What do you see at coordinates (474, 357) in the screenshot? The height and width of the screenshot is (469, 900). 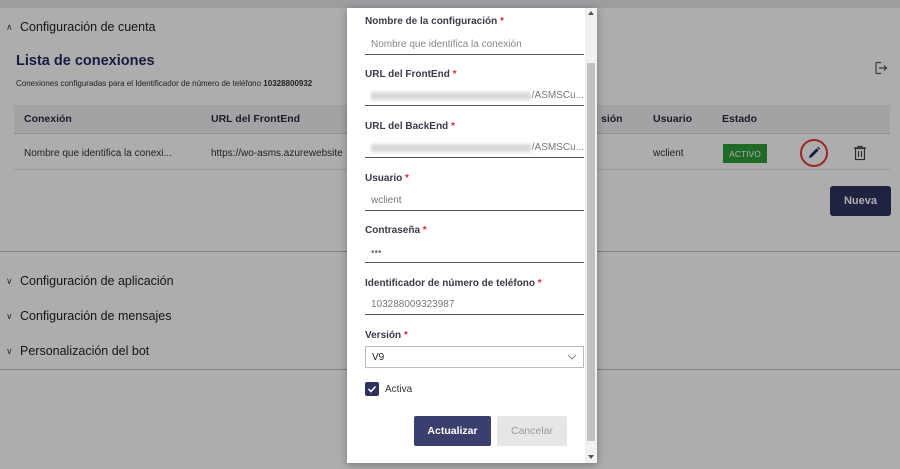 I see `version-select: V9` at bounding box center [474, 357].